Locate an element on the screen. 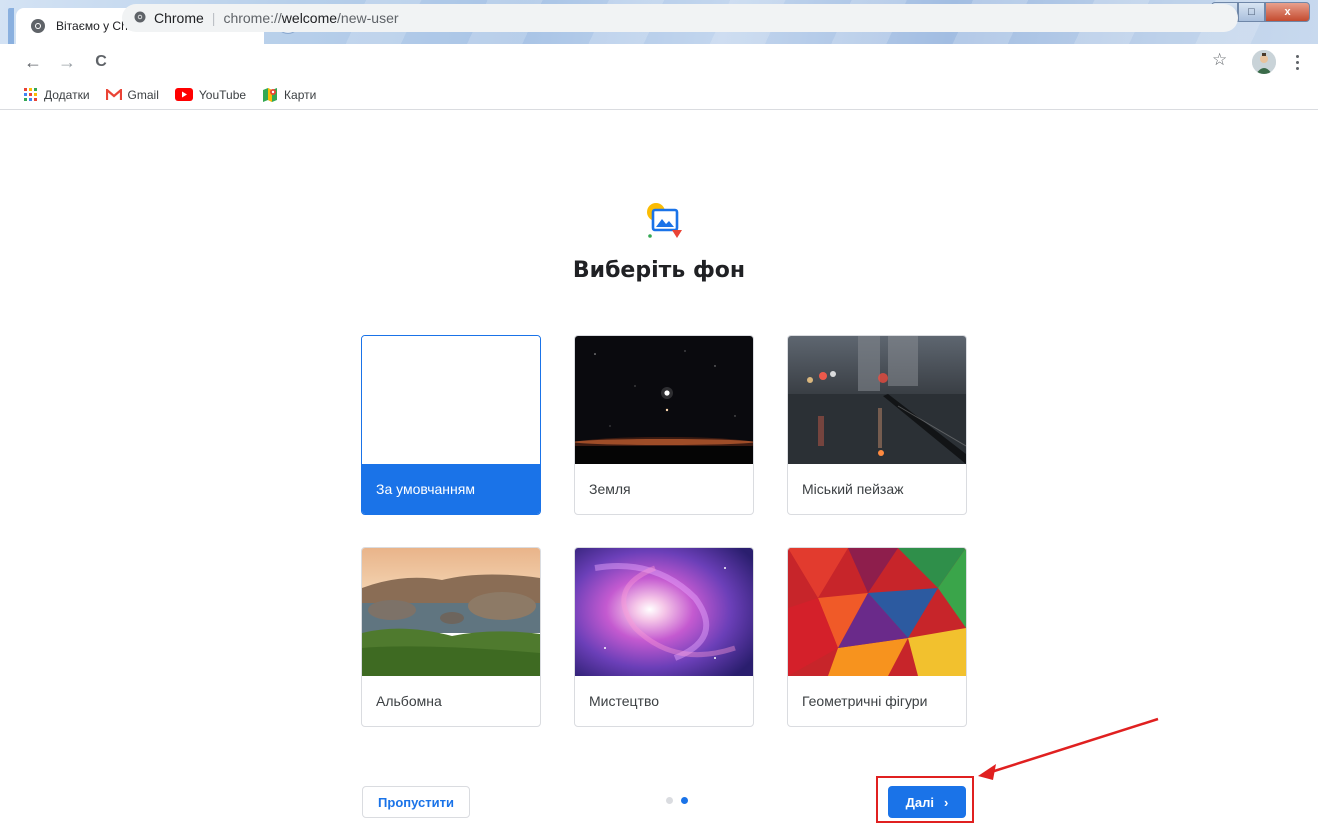  maximize-button: □ is located at coordinates (1251, 12).